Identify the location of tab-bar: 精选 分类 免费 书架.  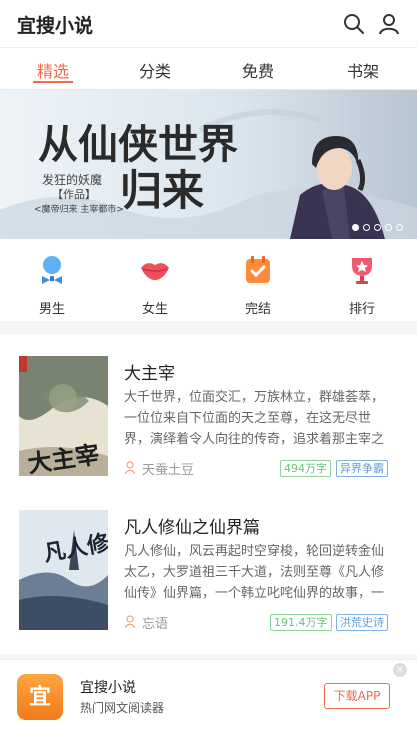
(208, 69).